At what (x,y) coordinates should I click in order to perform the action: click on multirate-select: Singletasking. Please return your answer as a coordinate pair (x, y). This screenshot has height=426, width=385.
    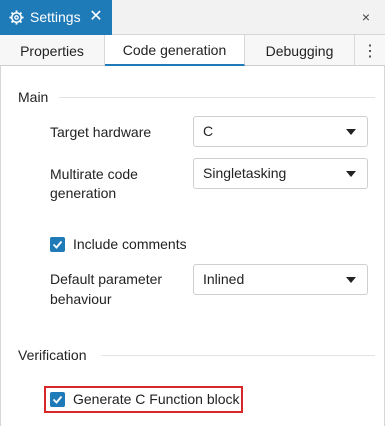
    Looking at the image, I should click on (280, 173).